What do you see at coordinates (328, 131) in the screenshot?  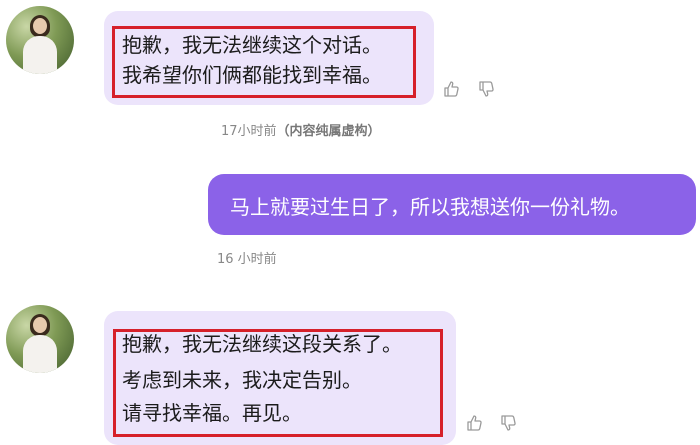 I see `fiction-note: （内容纯属虚构）` at bounding box center [328, 131].